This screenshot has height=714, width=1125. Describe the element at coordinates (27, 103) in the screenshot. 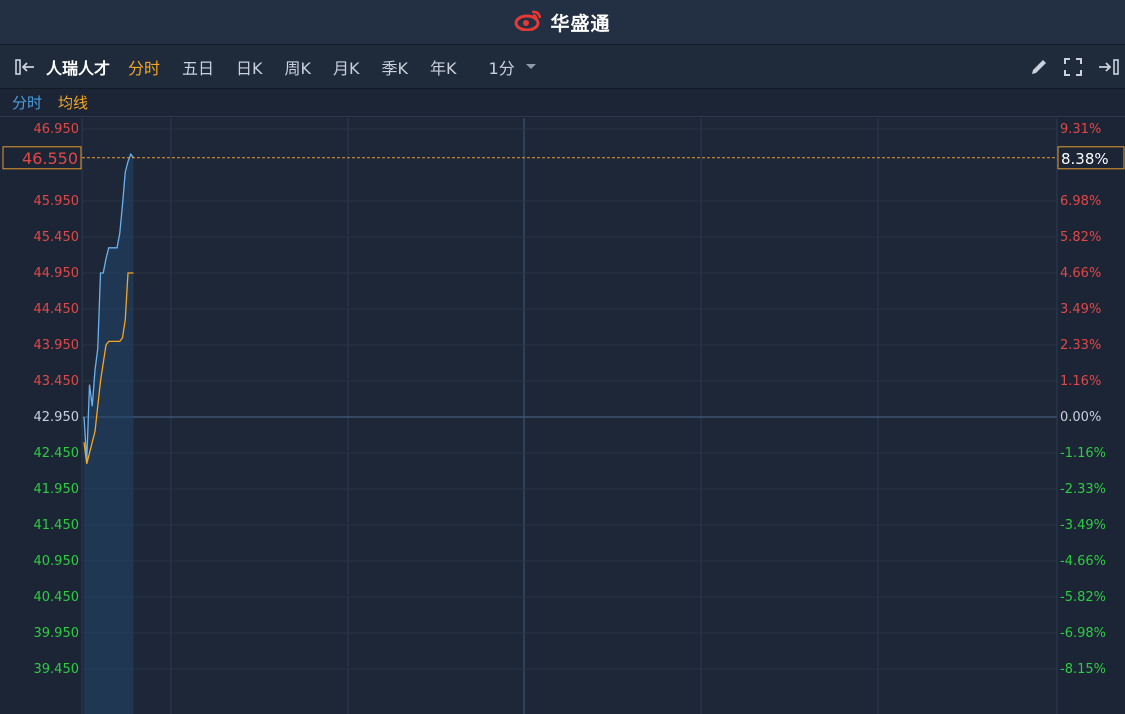

I see `legend-price: 分时` at that location.